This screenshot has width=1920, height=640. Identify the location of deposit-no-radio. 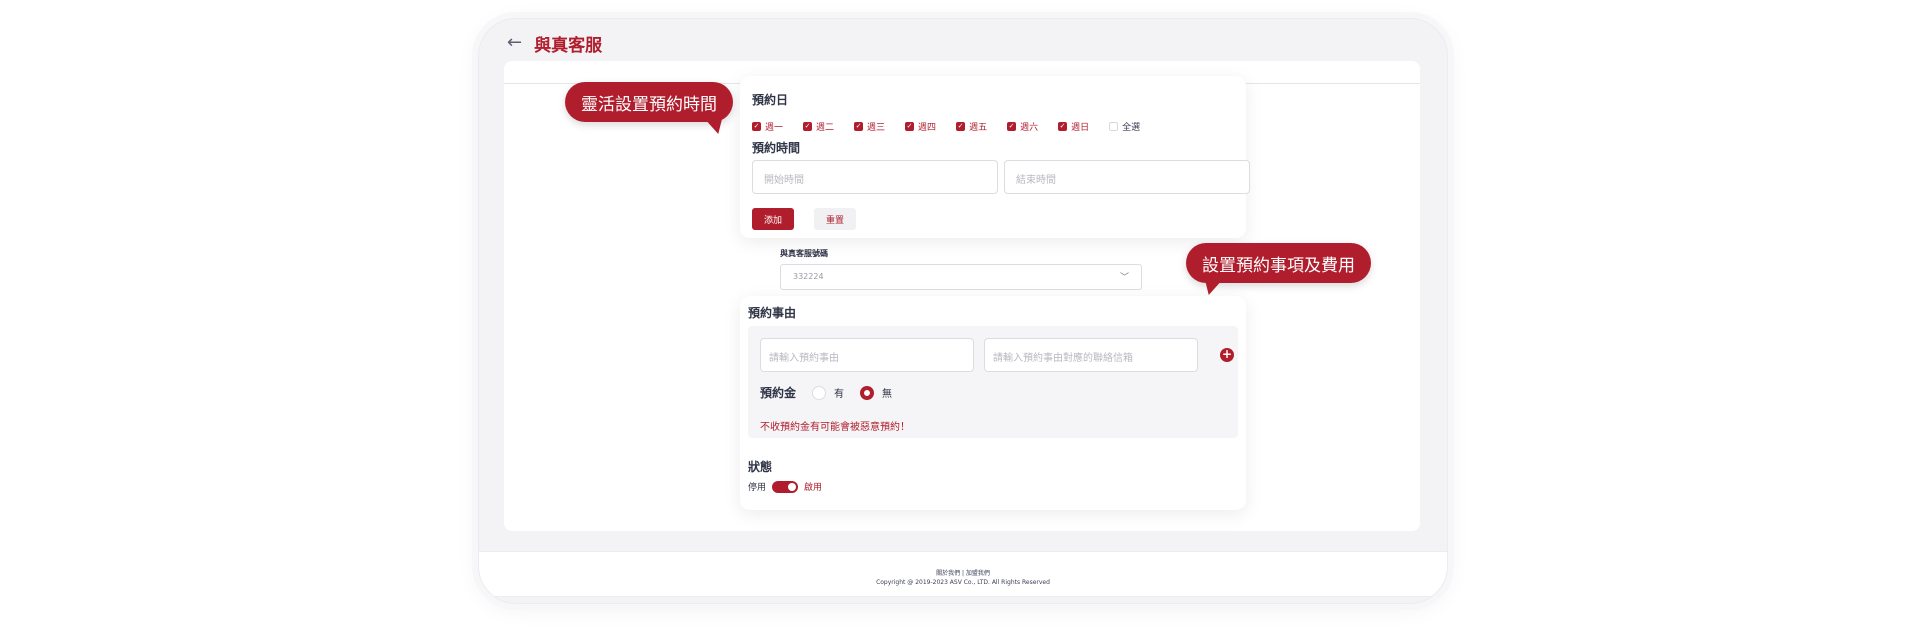
(867, 392).